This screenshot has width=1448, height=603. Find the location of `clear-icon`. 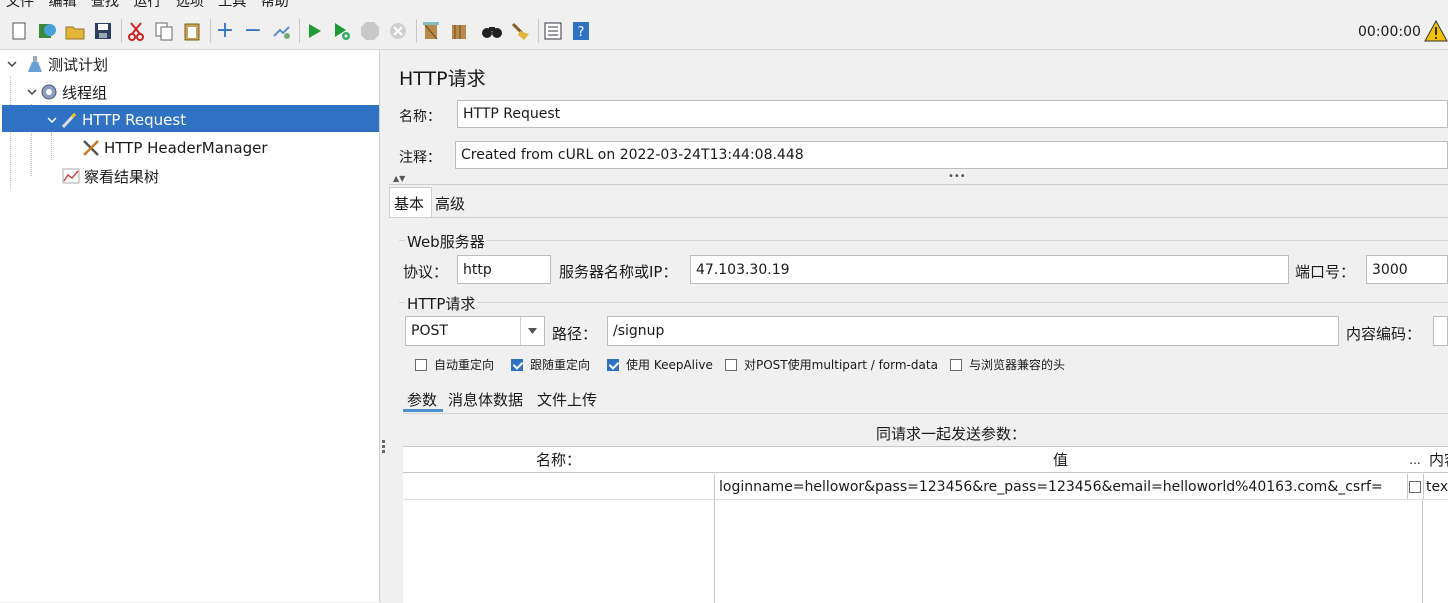

clear-icon is located at coordinates (431, 31).